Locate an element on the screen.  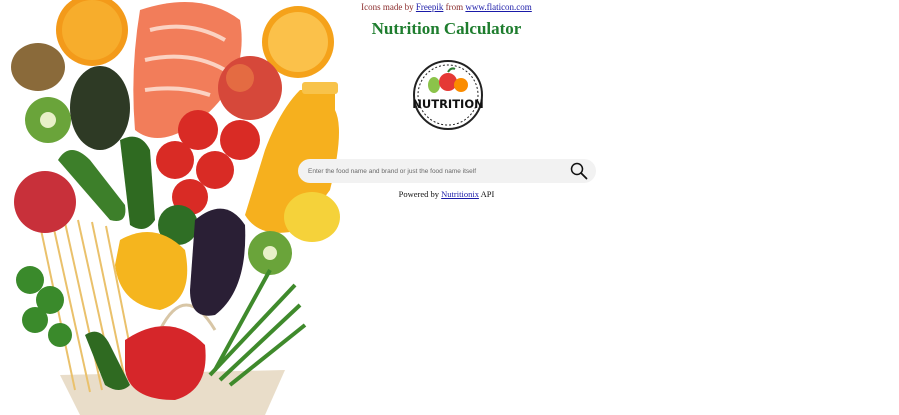
yellow-pepper is located at coordinates (151, 271).